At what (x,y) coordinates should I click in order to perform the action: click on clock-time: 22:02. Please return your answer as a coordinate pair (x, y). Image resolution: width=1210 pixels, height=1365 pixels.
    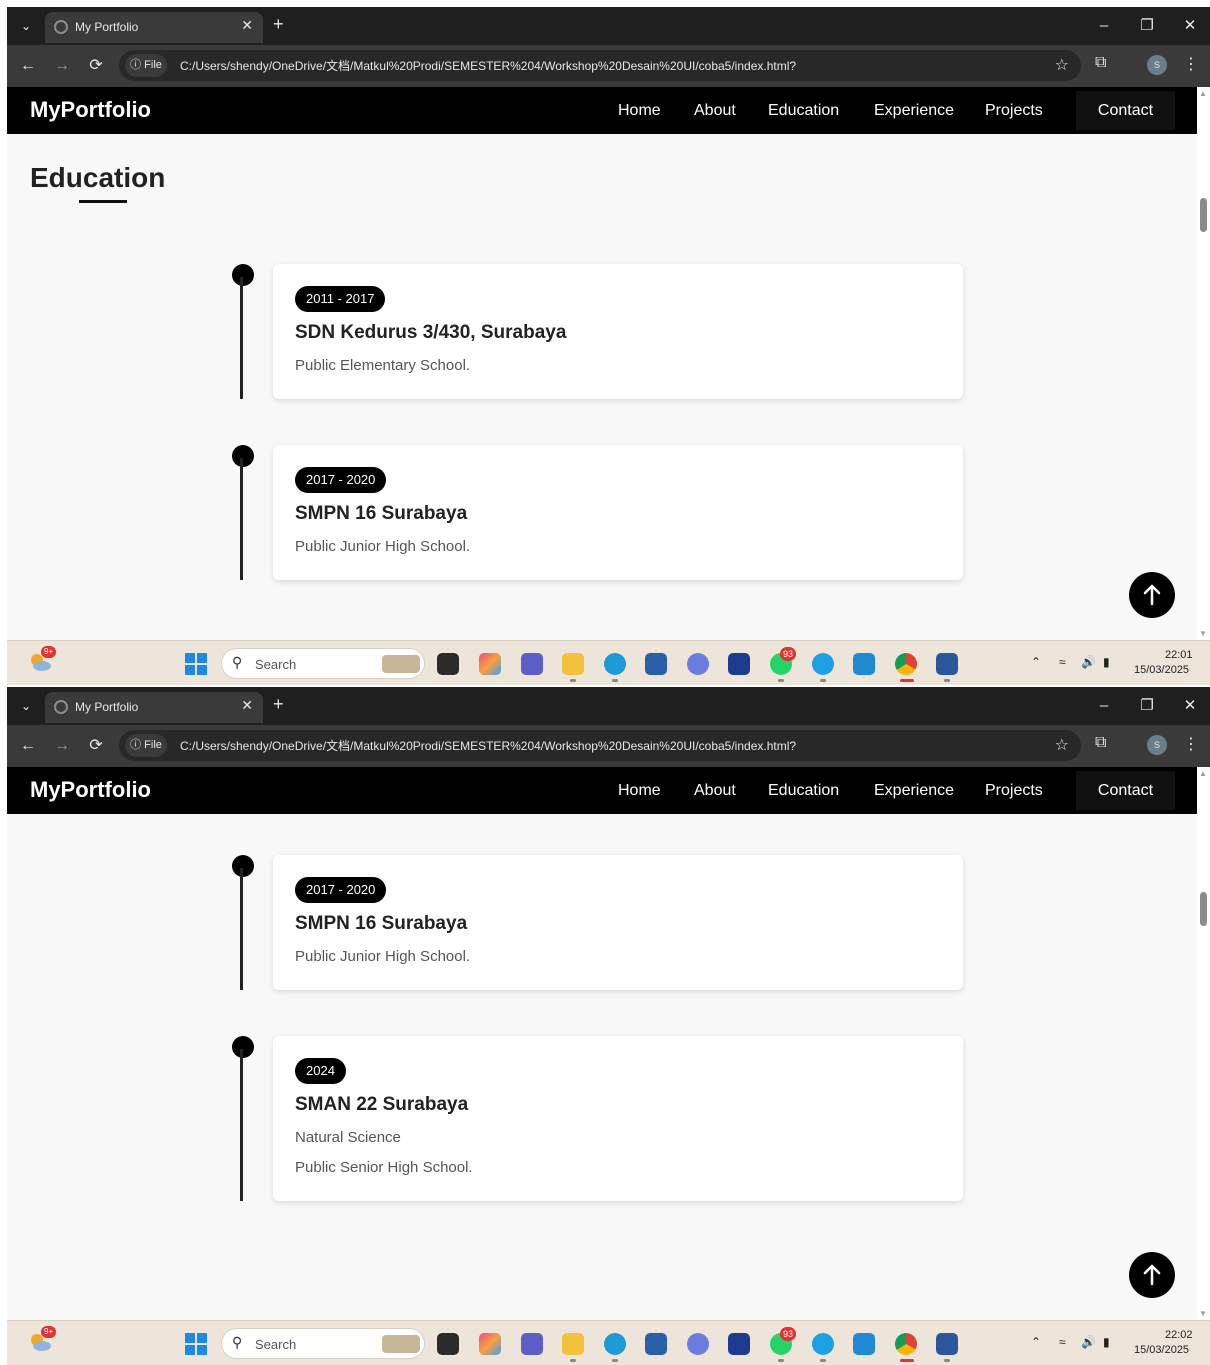
    Looking at the image, I should click on (1179, 1335).